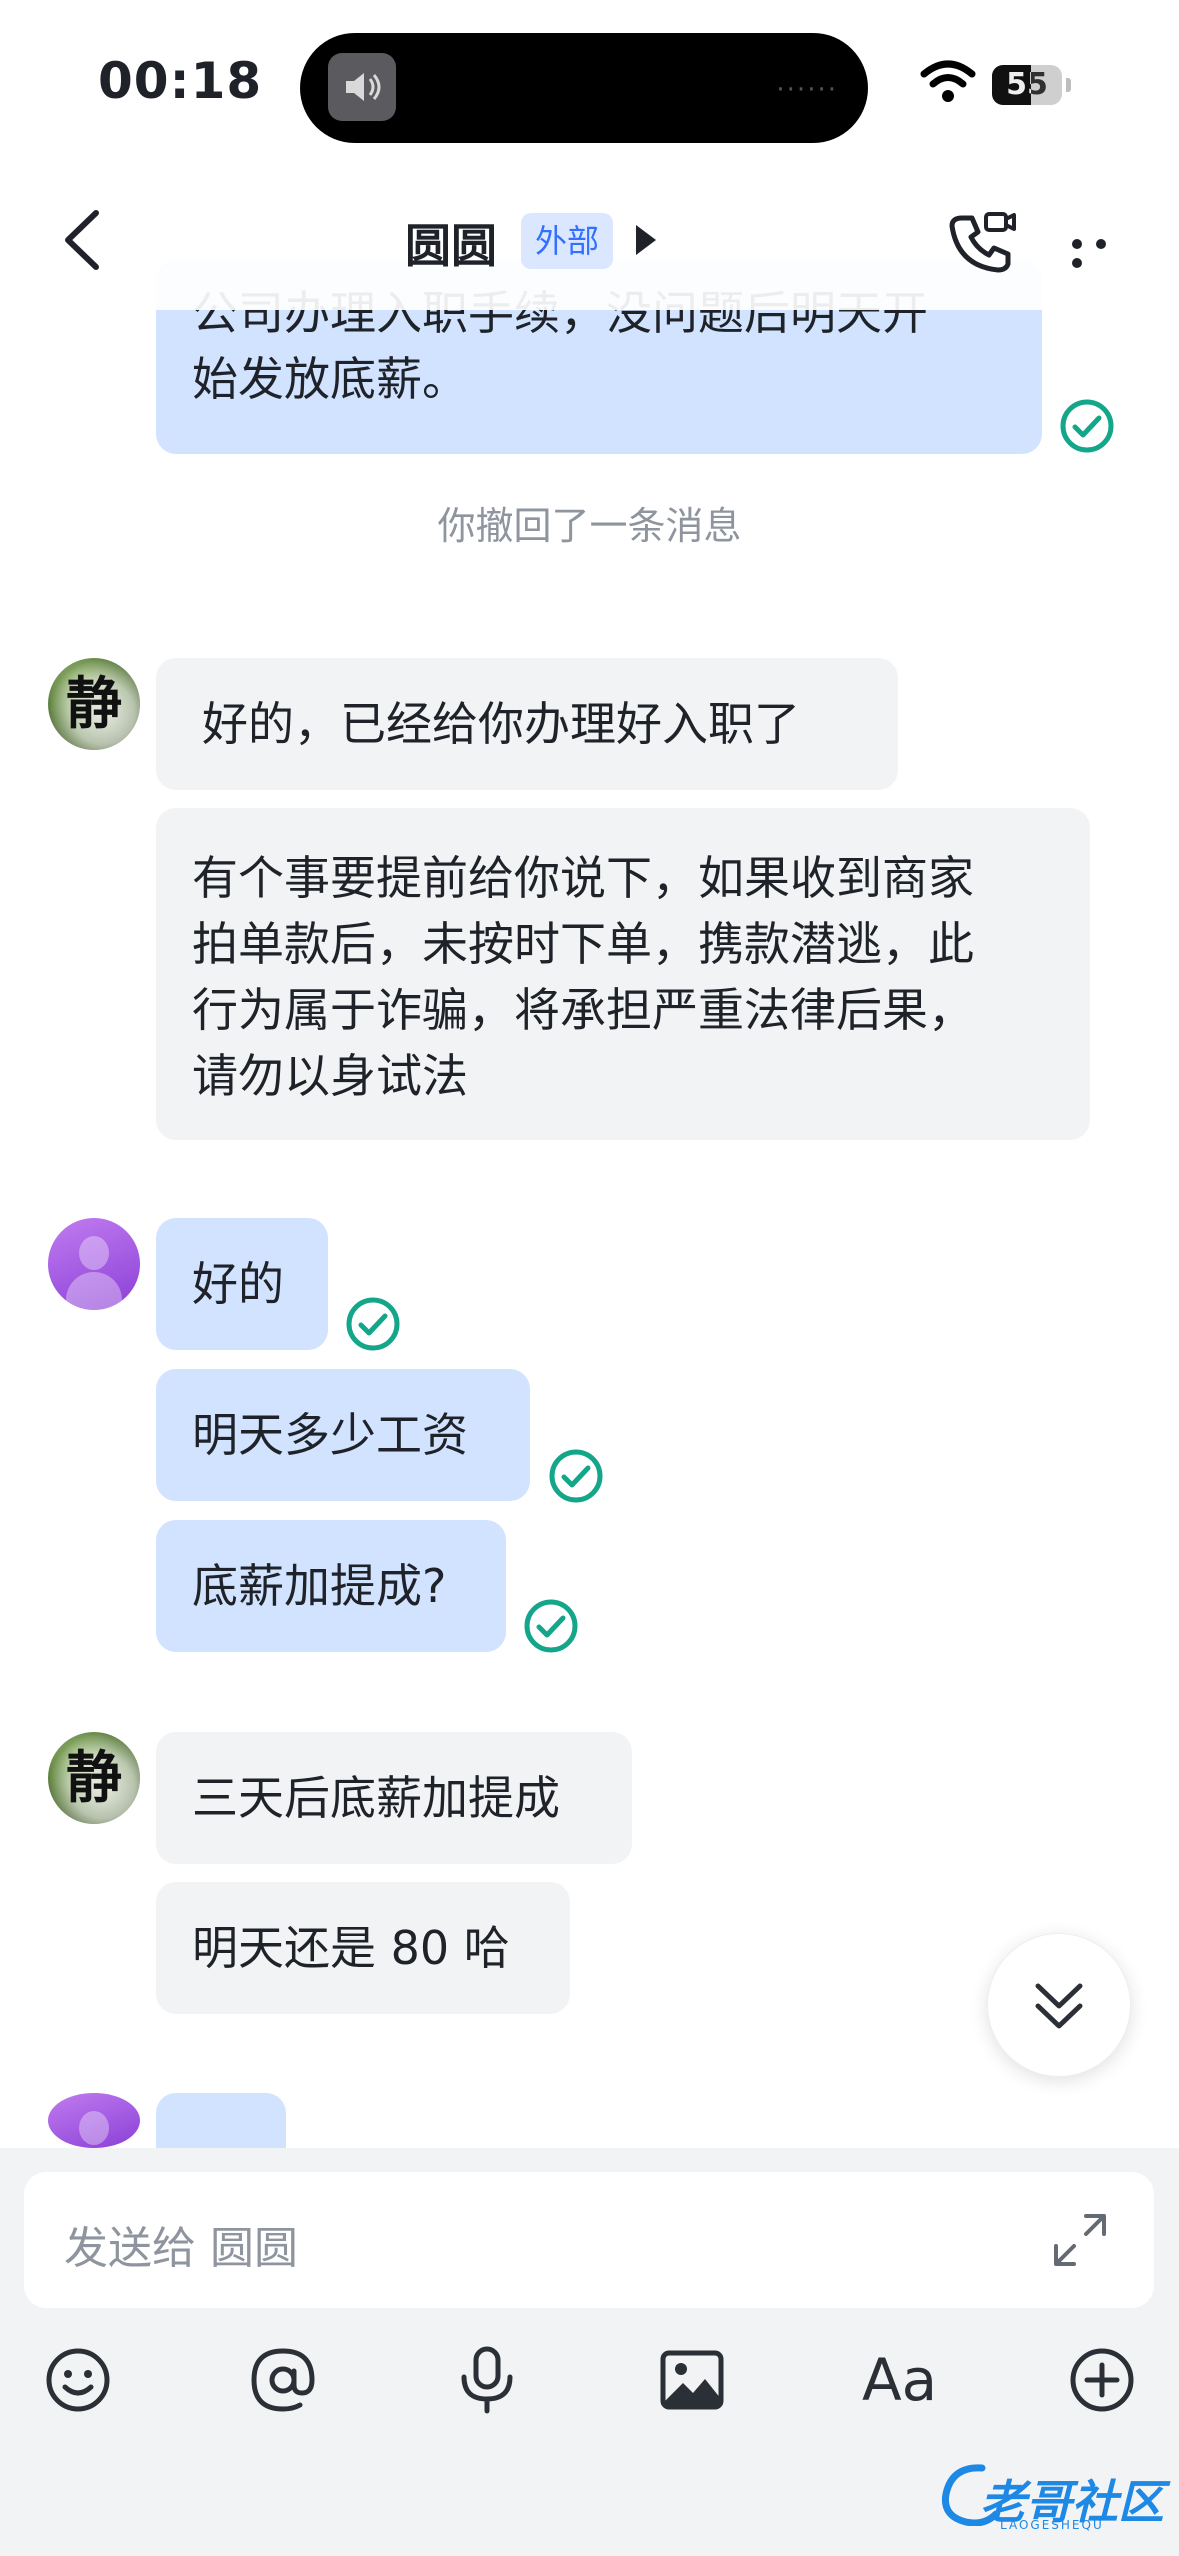 The height and width of the screenshot is (2556, 1179). I want to click on nav-bar: 圆圆 外部, so click(589, 235).